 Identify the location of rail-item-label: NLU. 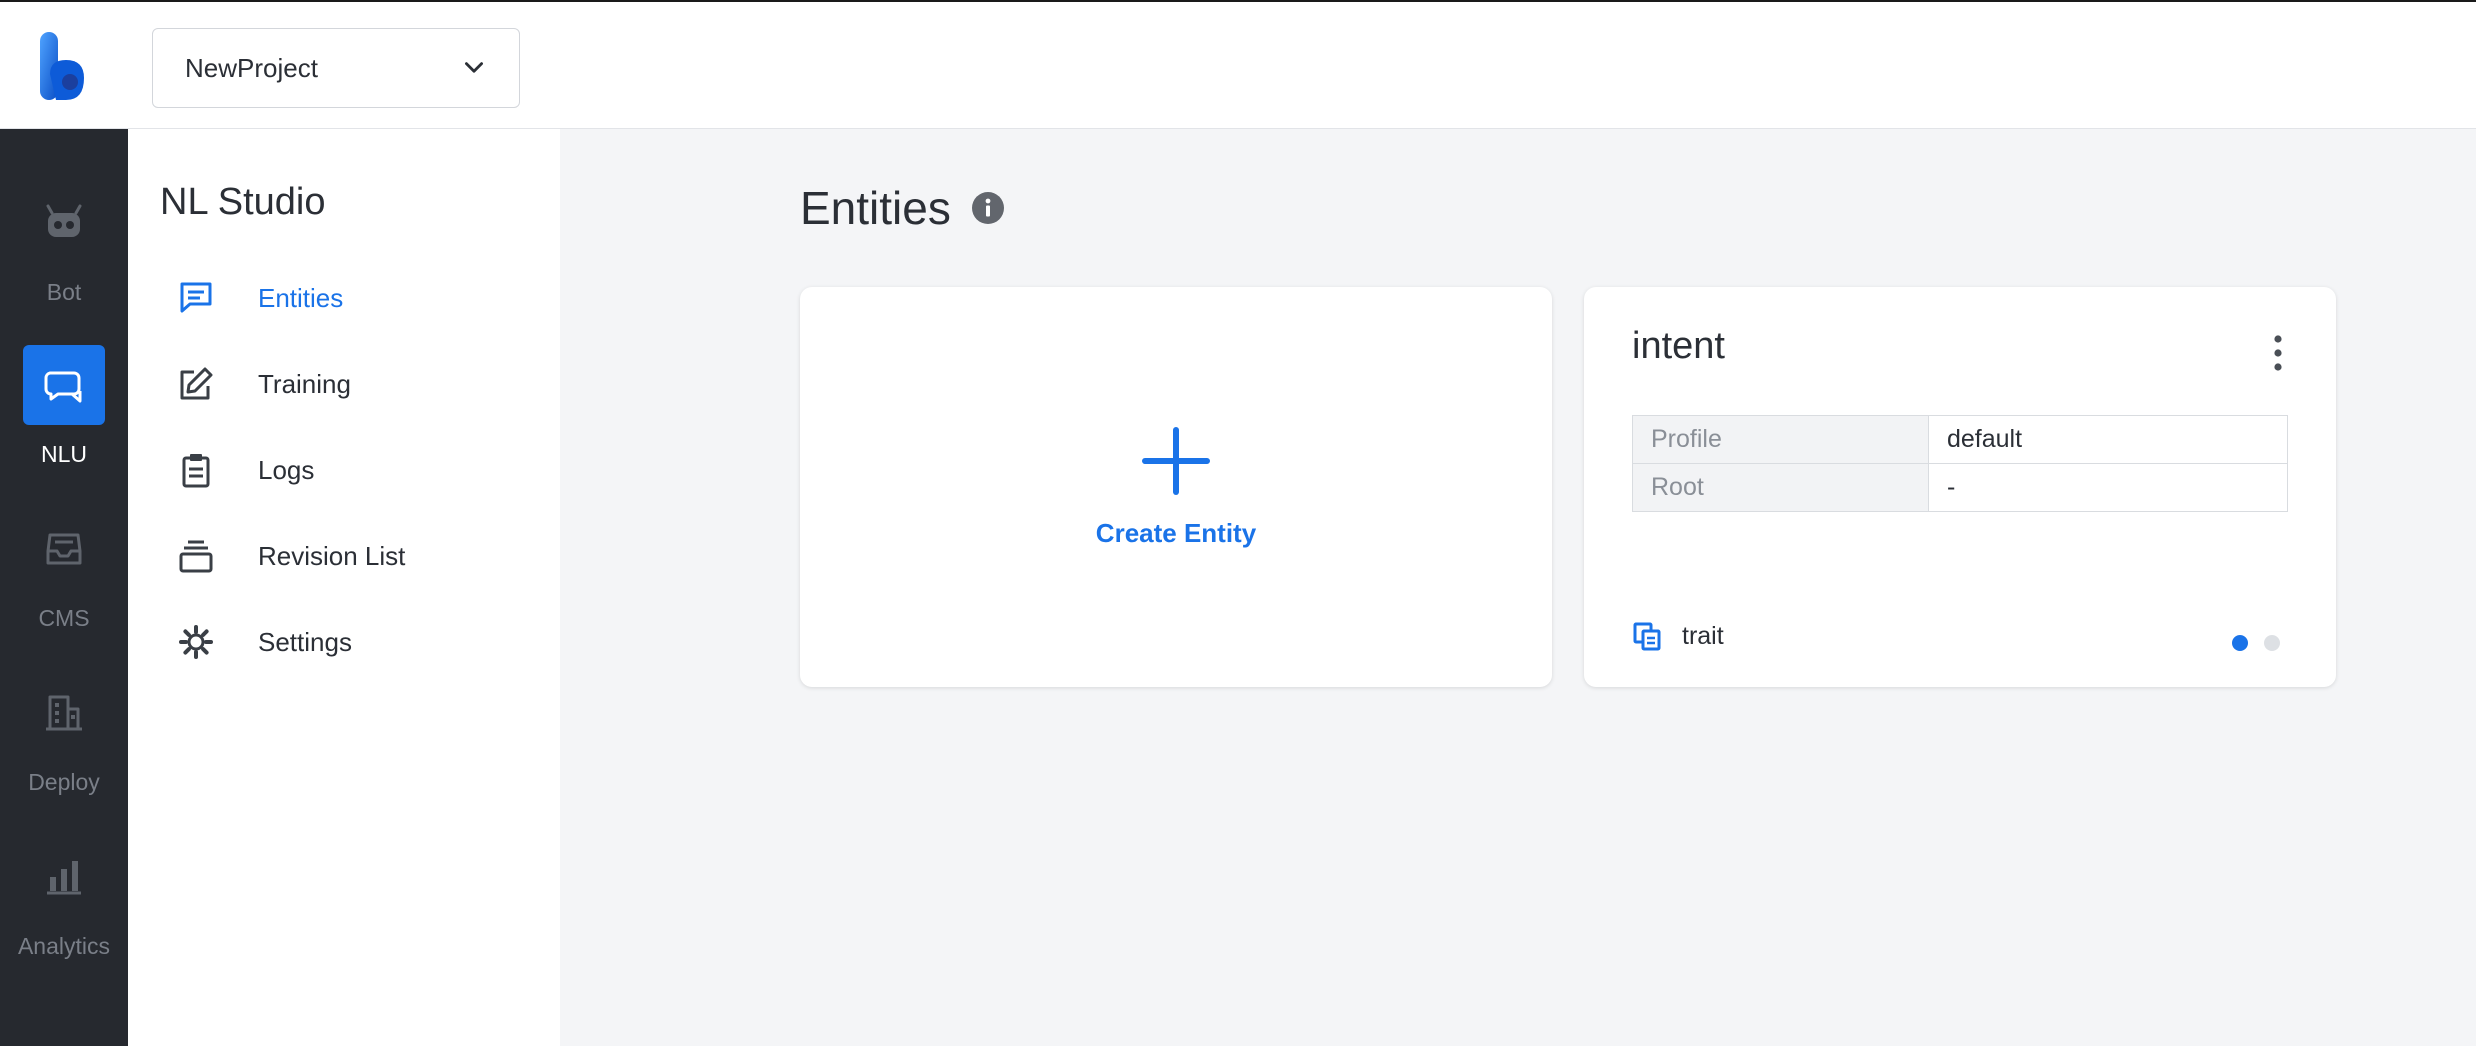
(63, 454).